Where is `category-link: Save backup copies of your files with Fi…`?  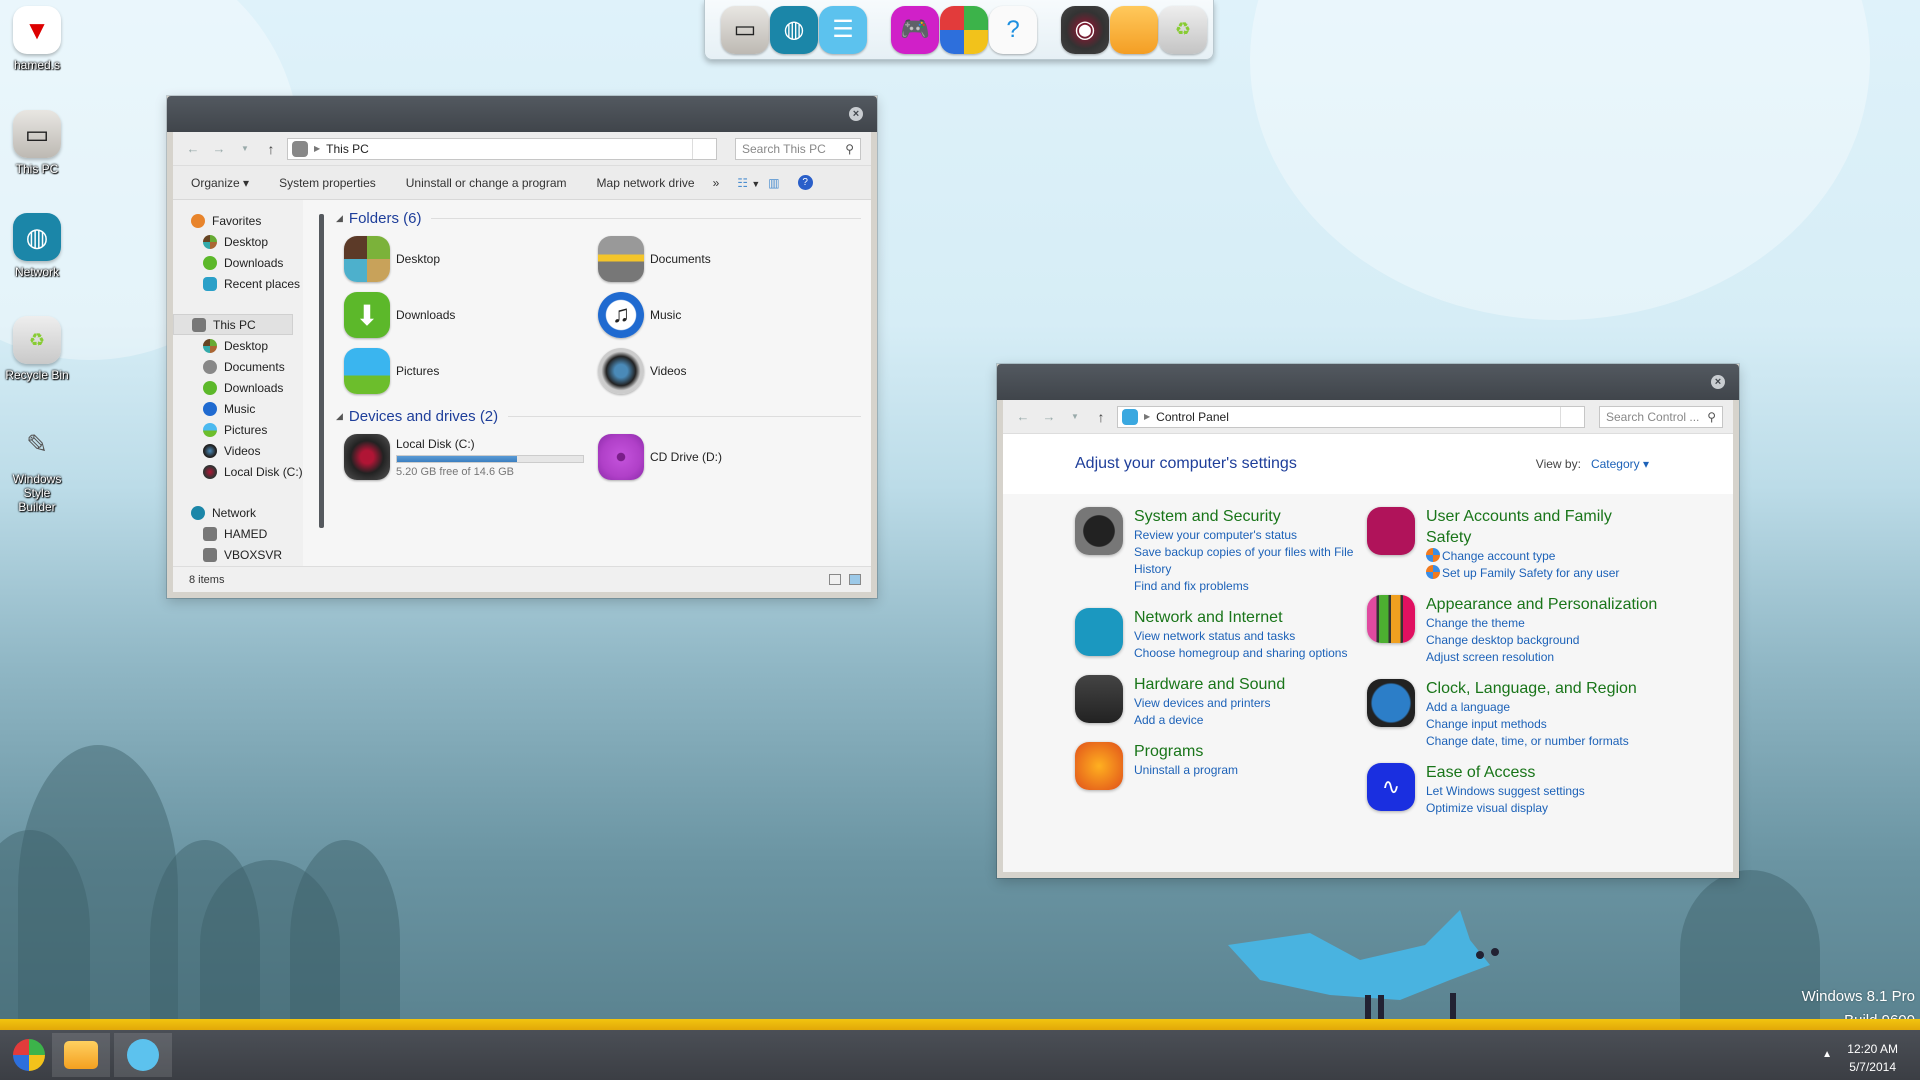 category-link: Save backup copies of your files with Fi… is located at coordinates (1244, 561).